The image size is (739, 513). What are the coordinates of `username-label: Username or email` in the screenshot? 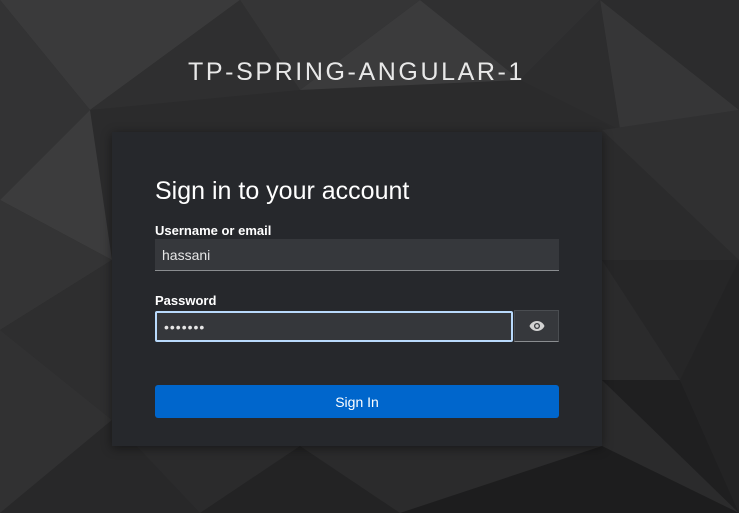 It's located at (213, 230).